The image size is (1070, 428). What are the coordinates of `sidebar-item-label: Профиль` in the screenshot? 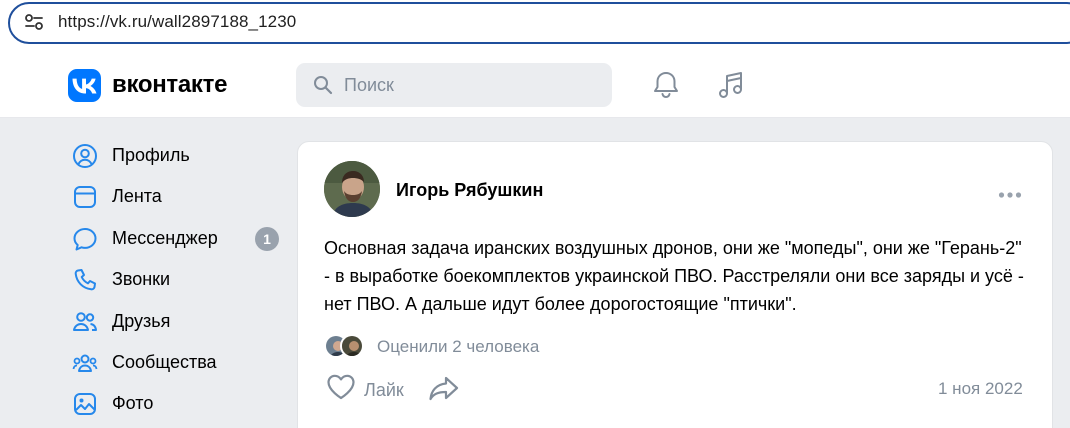 It's located at (151, 155).